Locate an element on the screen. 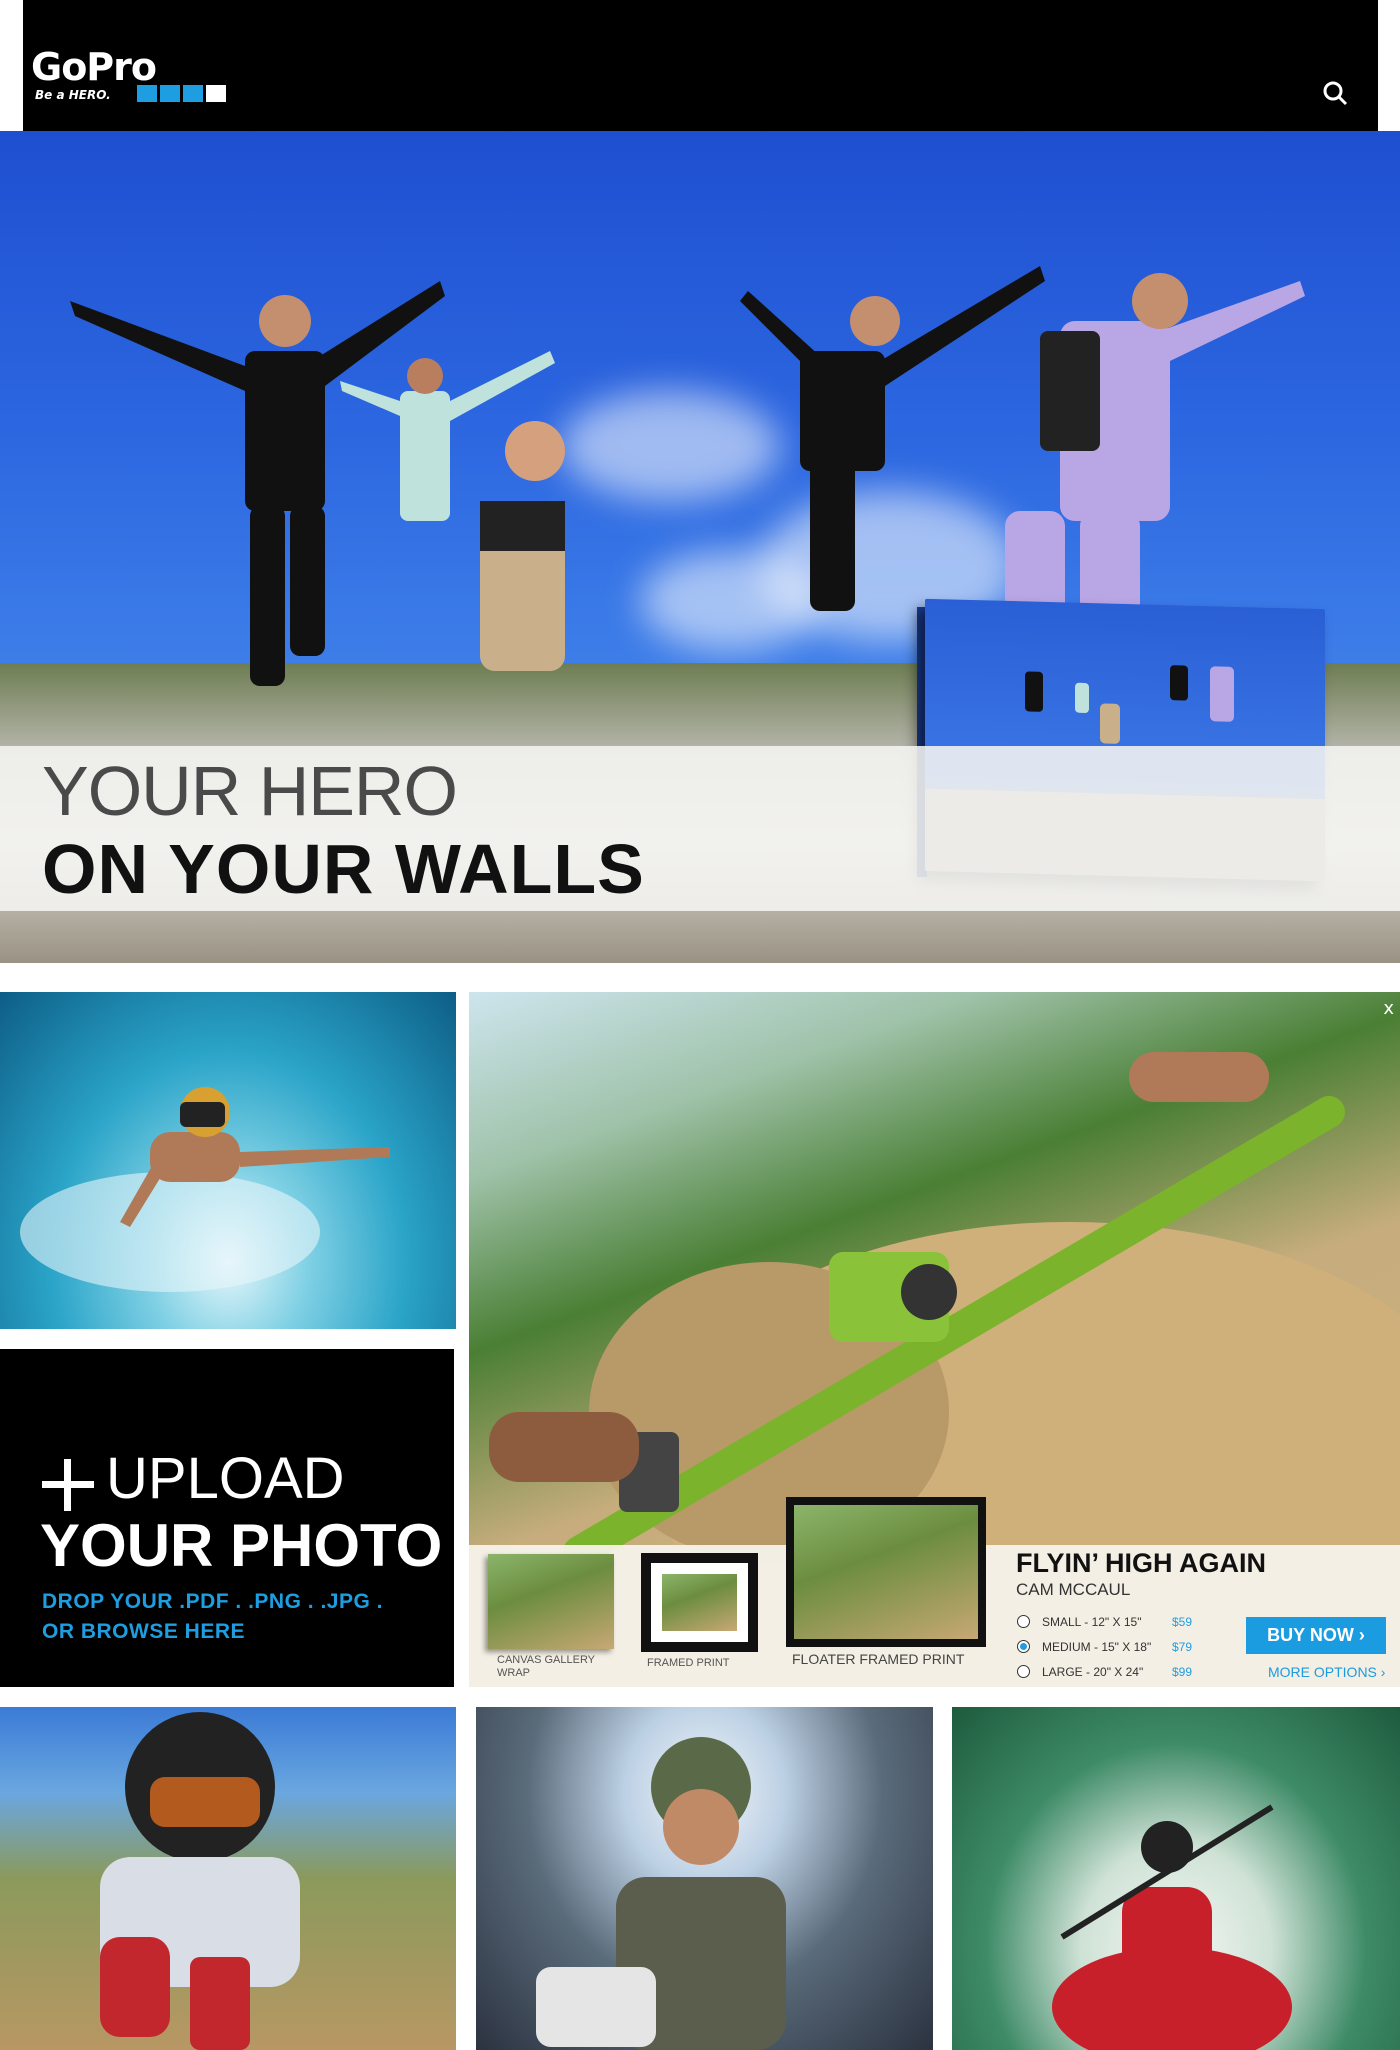 The image size is (1400, 2050). pilot-photo is located at coordinates (704, 1878).